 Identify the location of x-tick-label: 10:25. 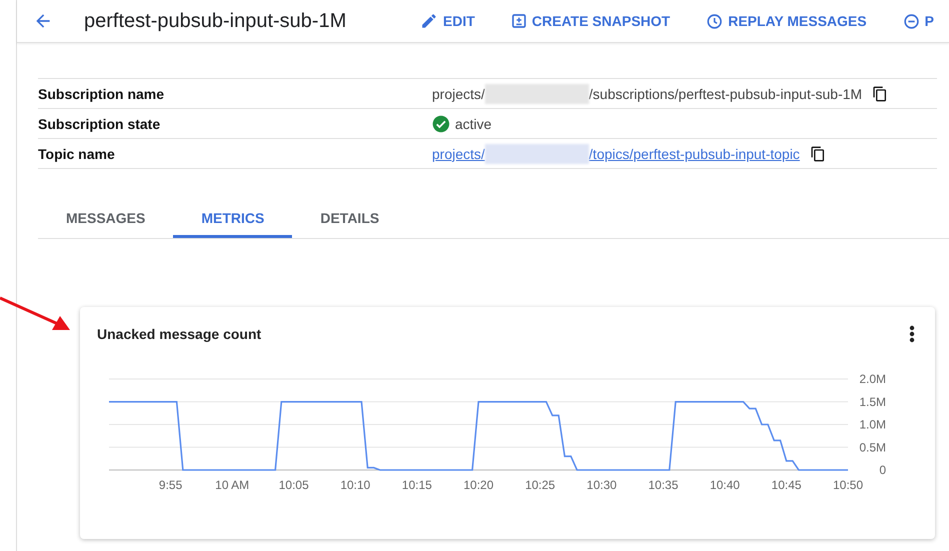
(540, 485).